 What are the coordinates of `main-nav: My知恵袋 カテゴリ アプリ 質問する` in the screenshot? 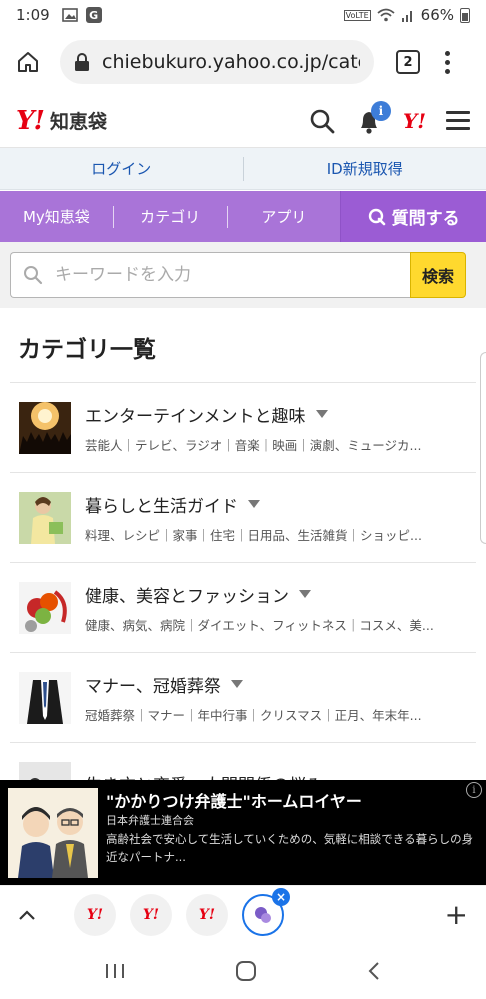 It's located at (243, 216).